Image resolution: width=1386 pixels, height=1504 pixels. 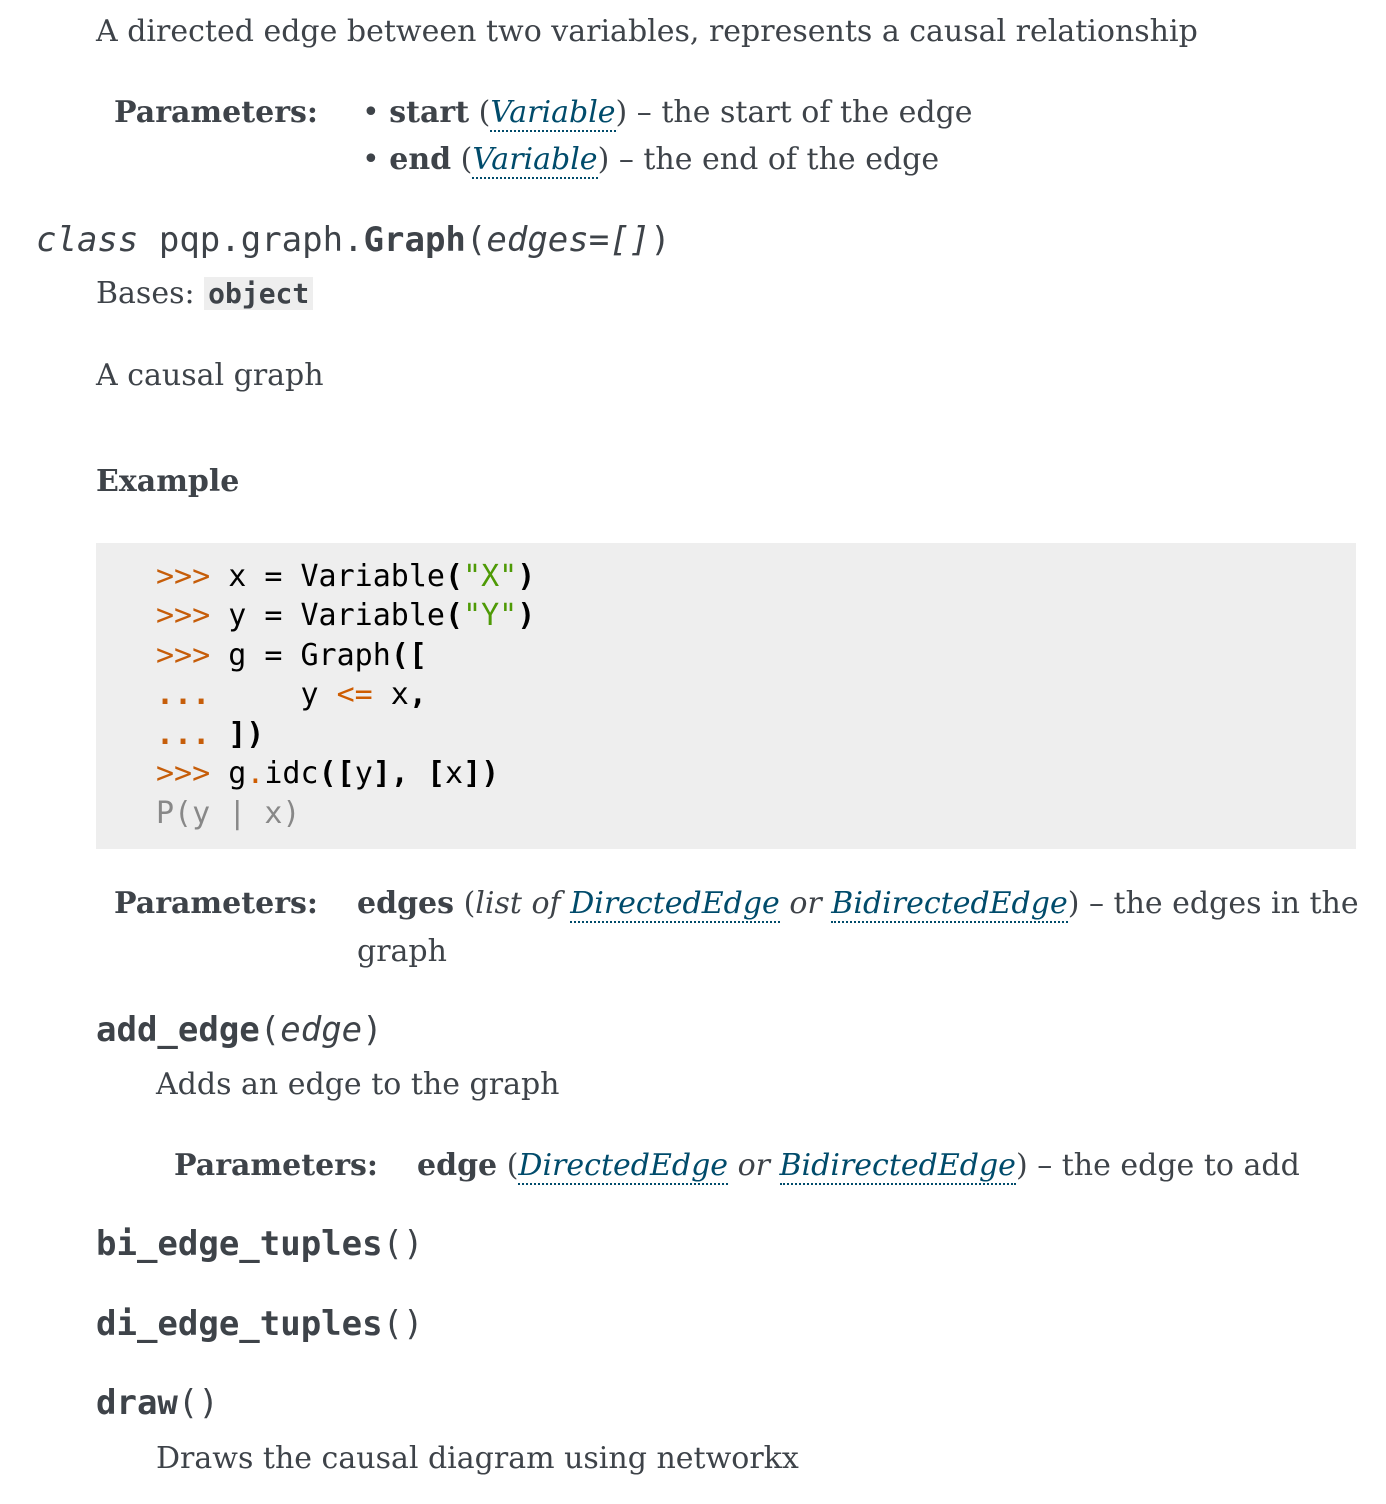 What do you see at coordinates (336, 615) in the screenshot?
I see `code-token: y = Variable` at bounding box center [336, 615].